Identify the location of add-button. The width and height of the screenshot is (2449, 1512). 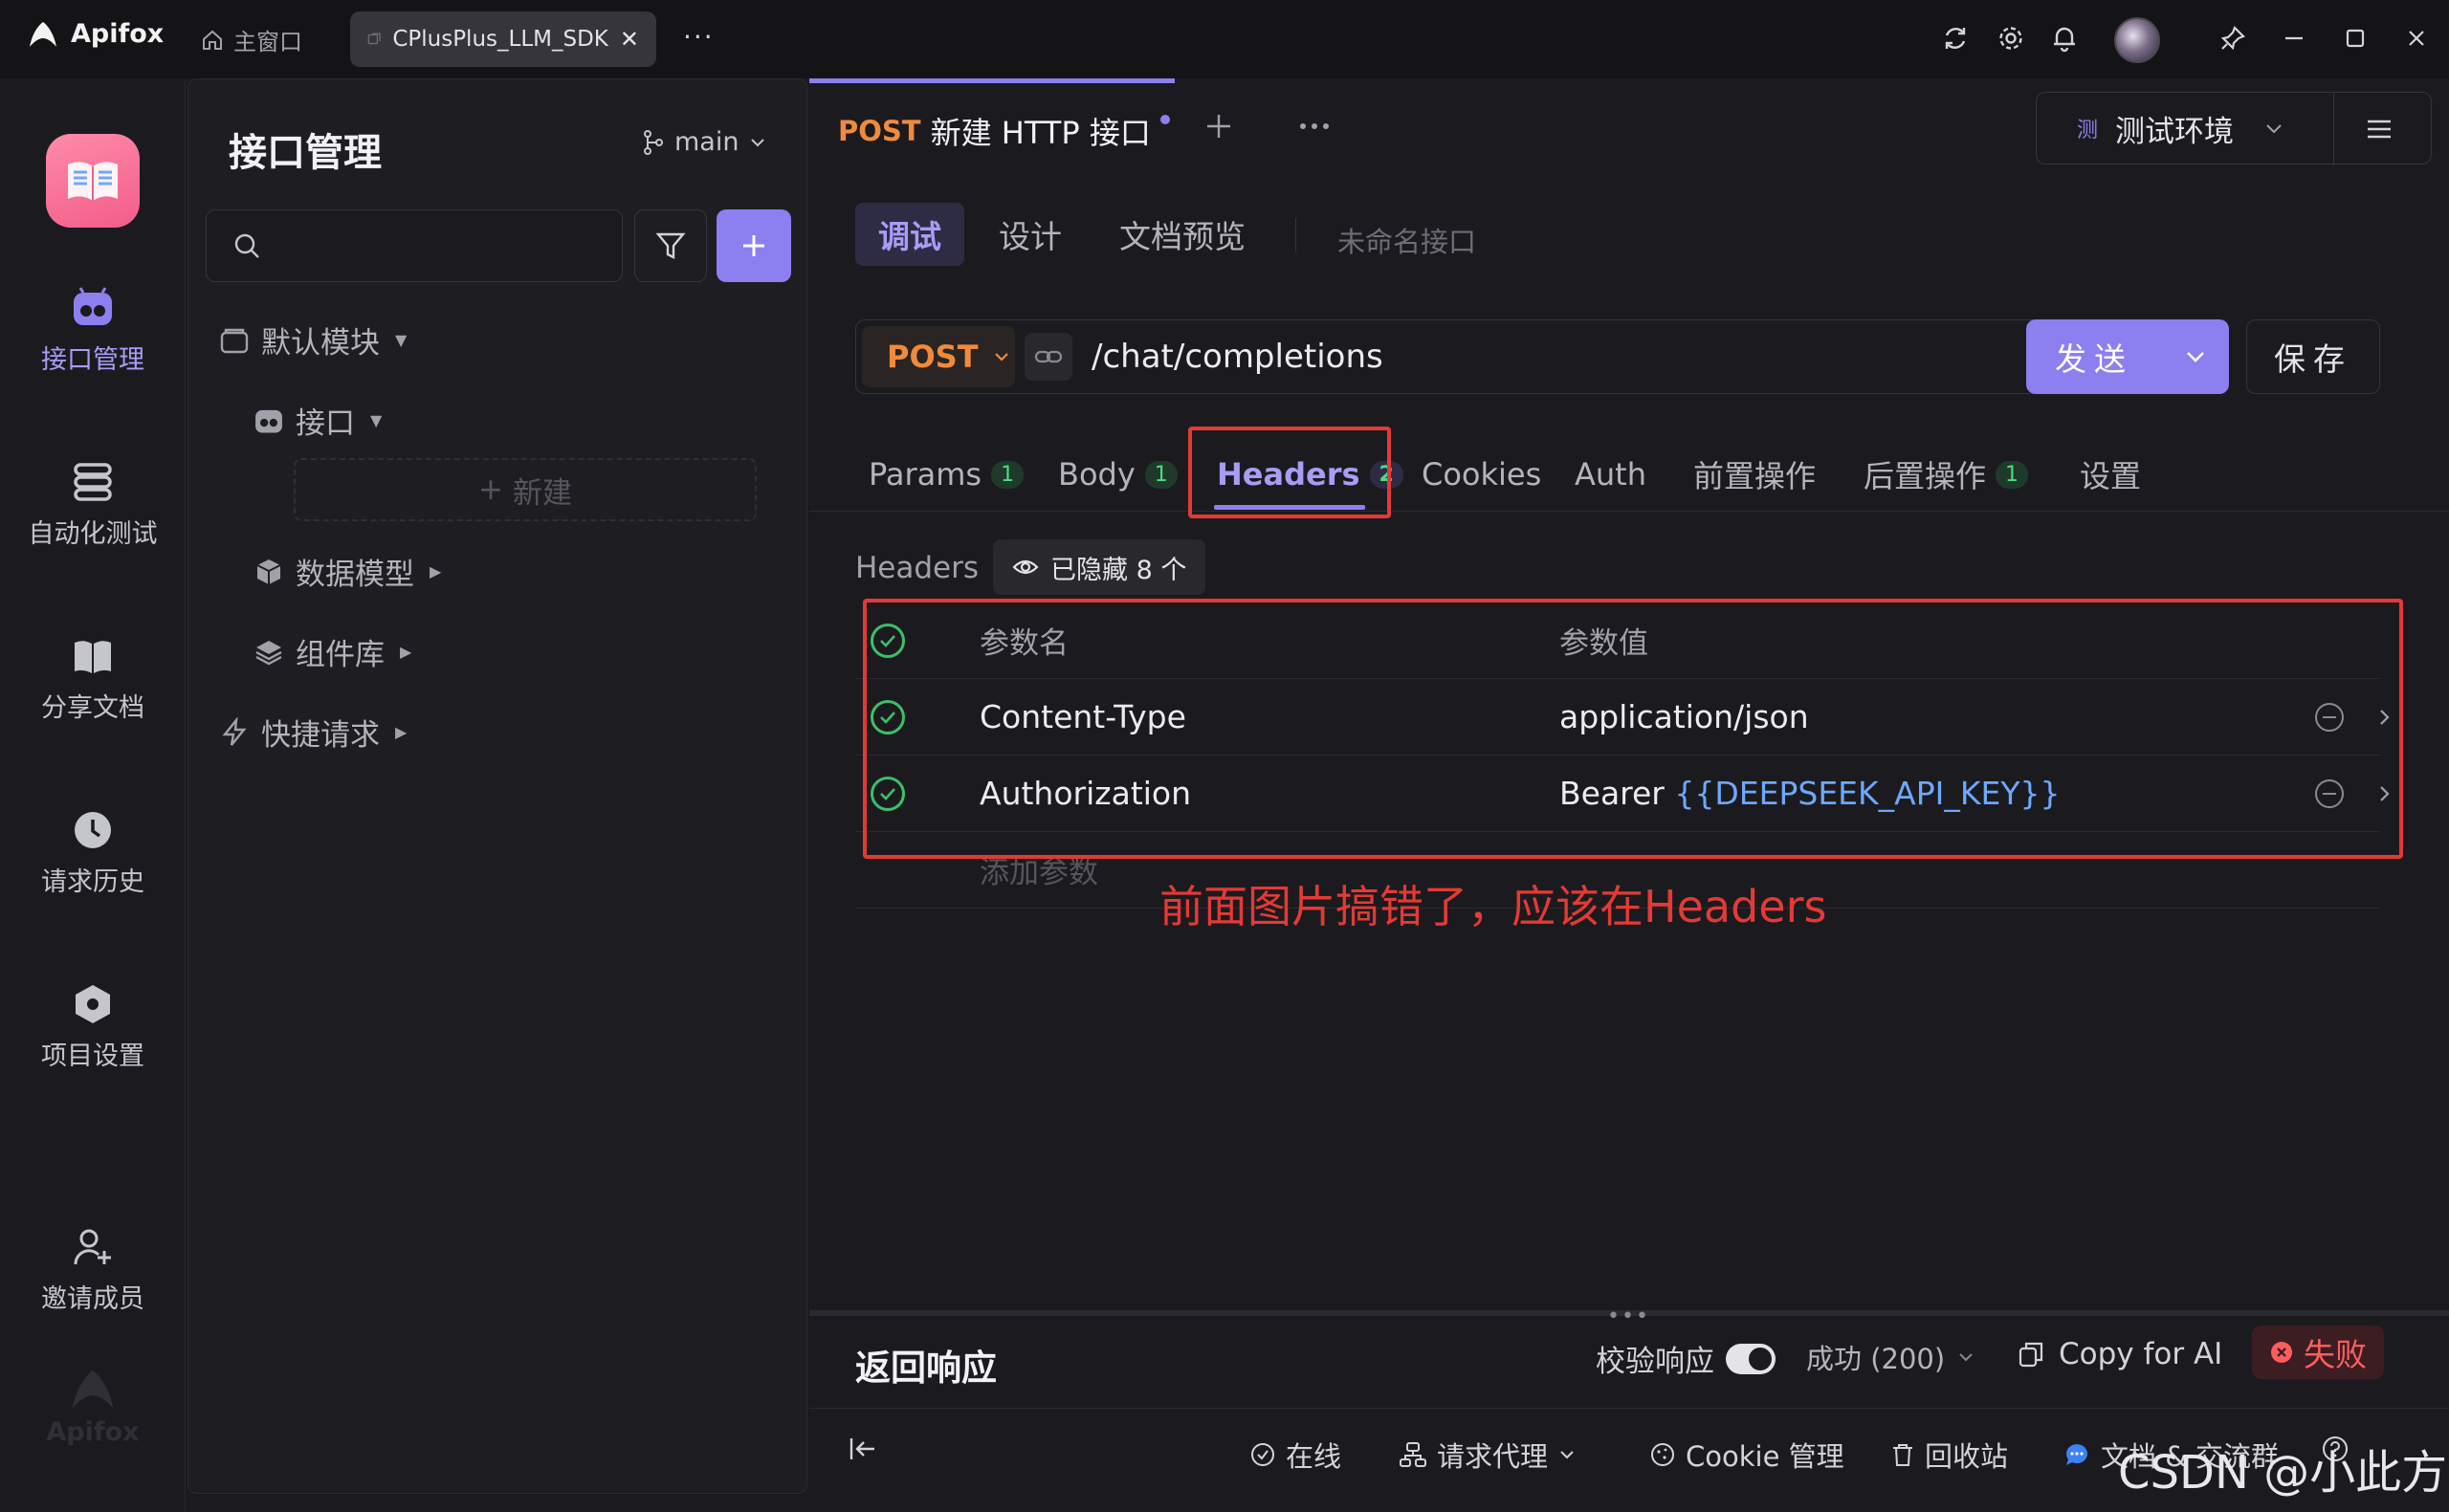
(754, 245).